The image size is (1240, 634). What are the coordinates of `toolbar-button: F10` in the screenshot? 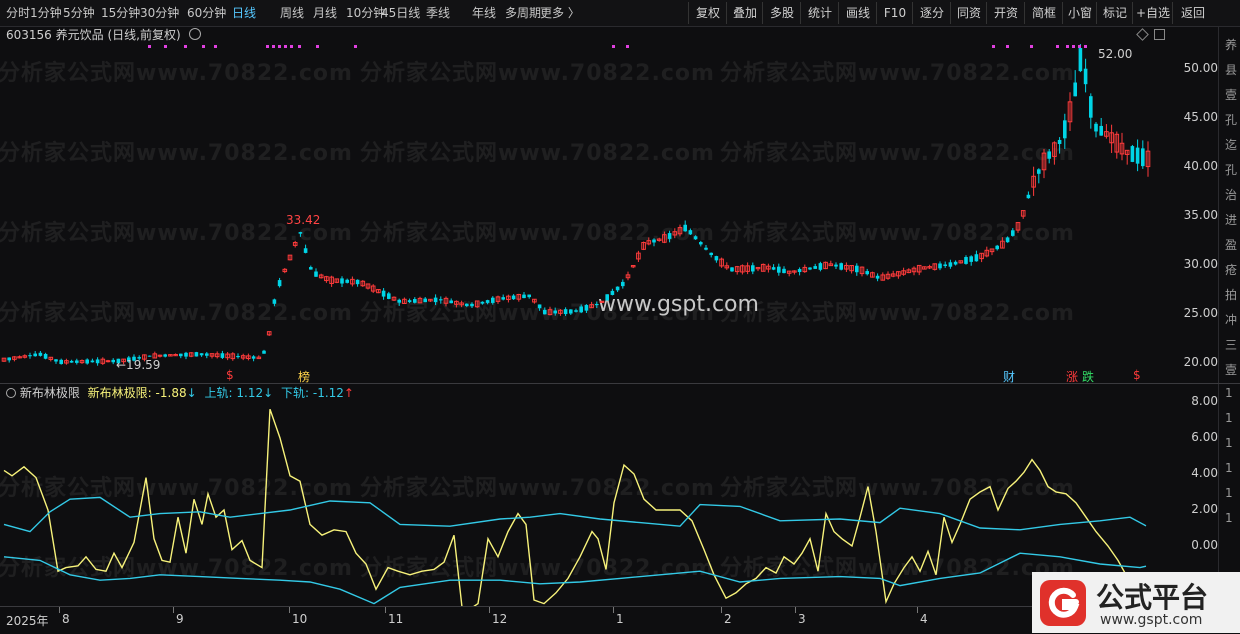 It's located at (894, 13).